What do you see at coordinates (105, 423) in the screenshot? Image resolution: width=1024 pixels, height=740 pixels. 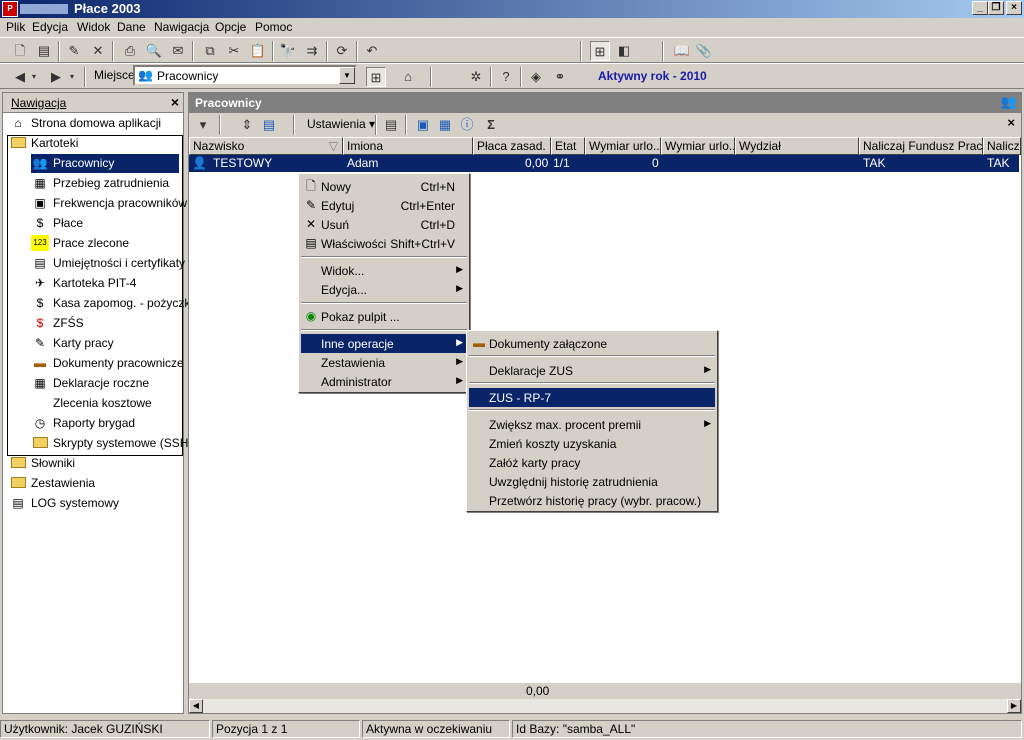 I see `nav-raporty: ◷ Raporty brygad` at bounding box center [105, 423].